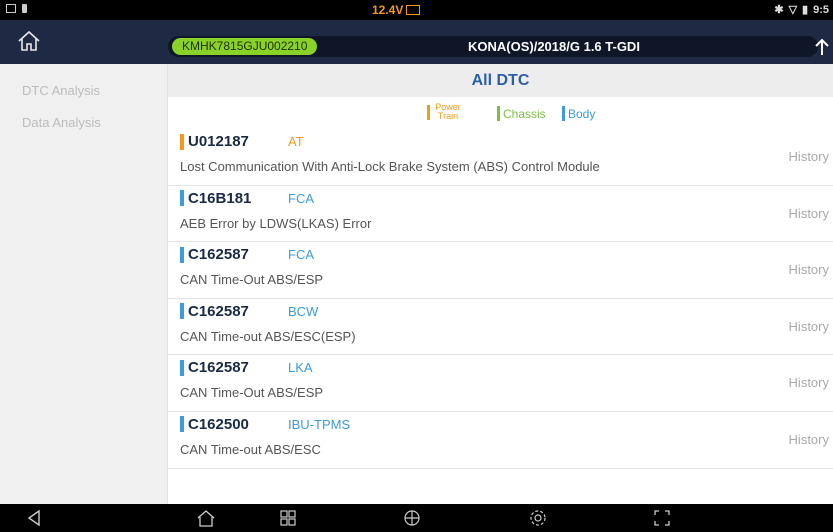 This screenshot has height=532, width=833. I want to click on gear-icon, so click(538, 518).